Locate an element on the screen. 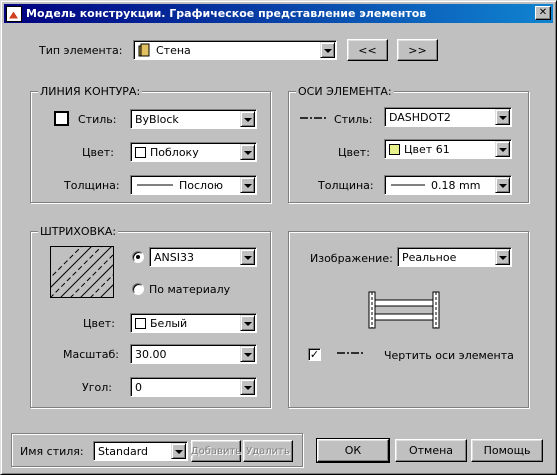 This screenshot has width=557, height=475. hatch-angle-value: 0 is located at coordinates (138, 387).